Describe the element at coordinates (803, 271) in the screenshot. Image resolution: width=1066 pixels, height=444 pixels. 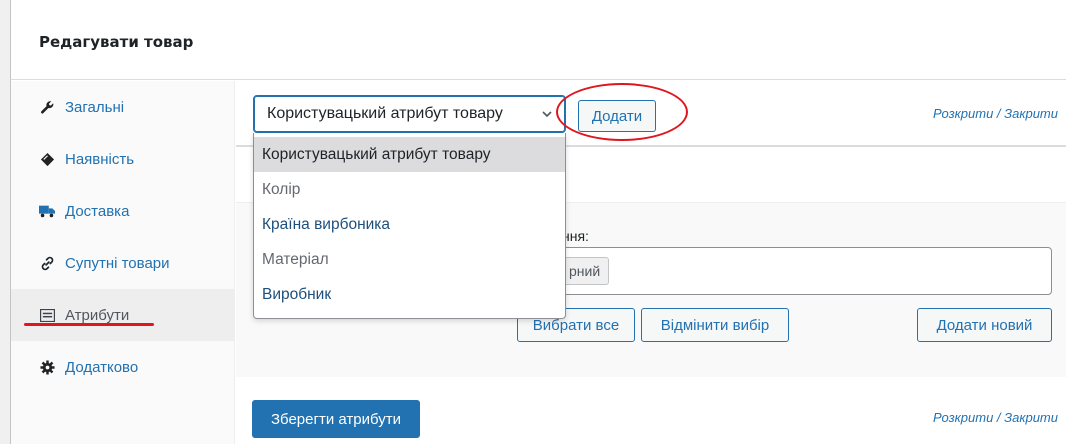
I see `values-input` at that location.